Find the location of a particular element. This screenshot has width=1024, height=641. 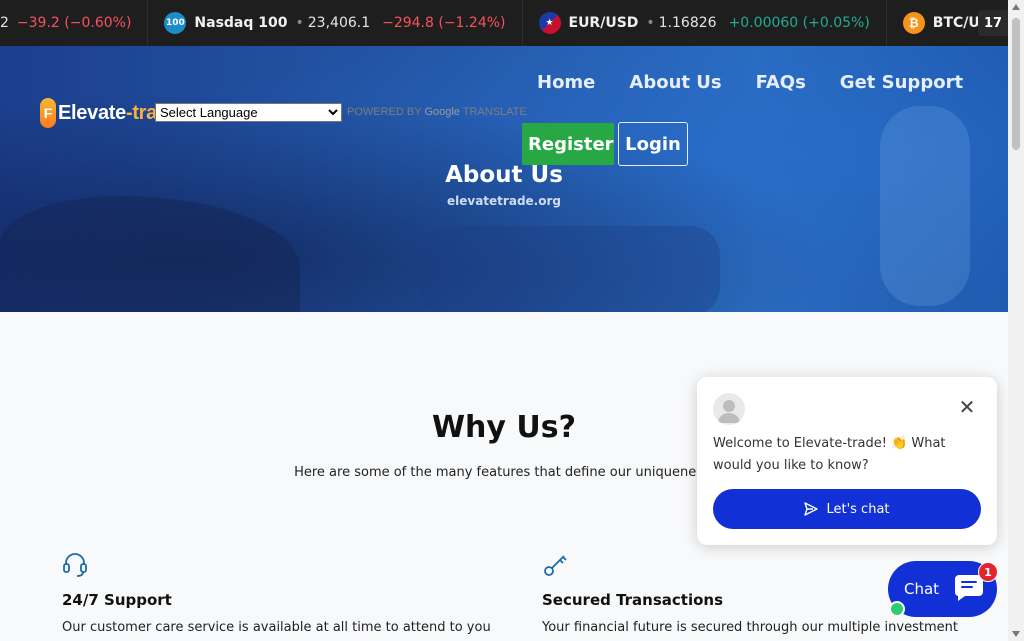

send-icon is located at coordinates (811, 509).